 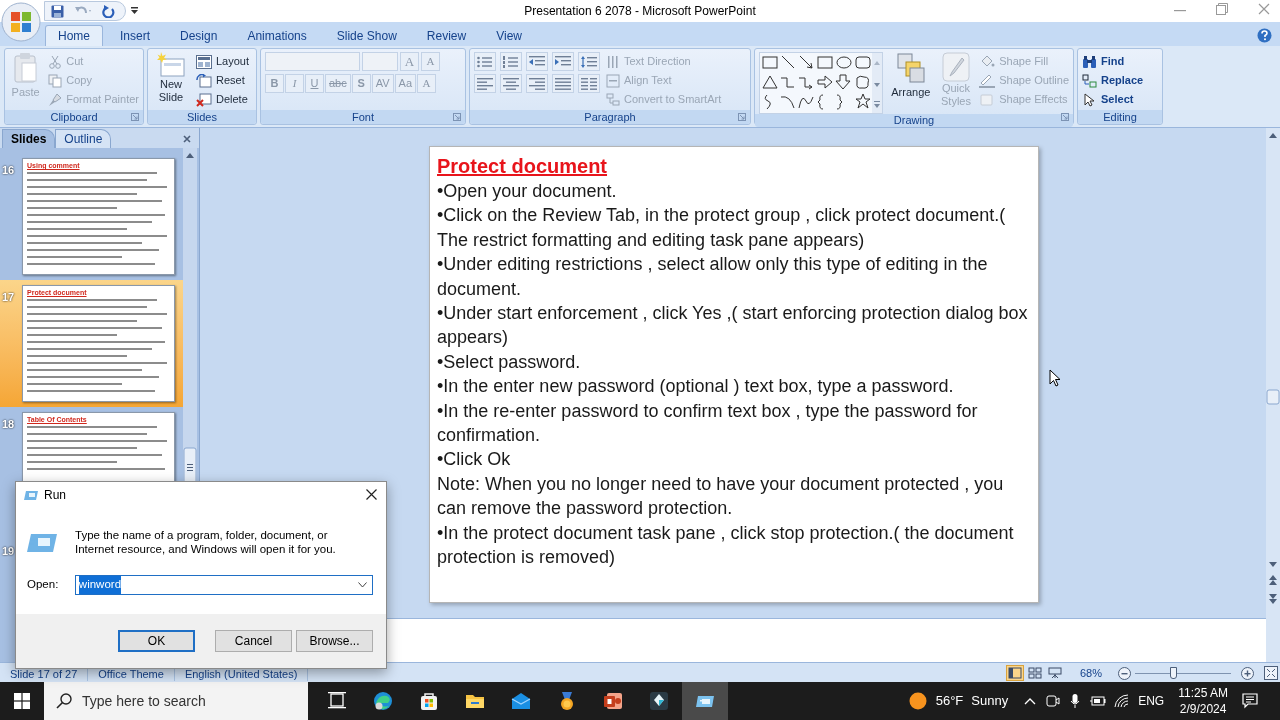 I want to click on arrange-button: Arrange, so click(x=911, y=83).